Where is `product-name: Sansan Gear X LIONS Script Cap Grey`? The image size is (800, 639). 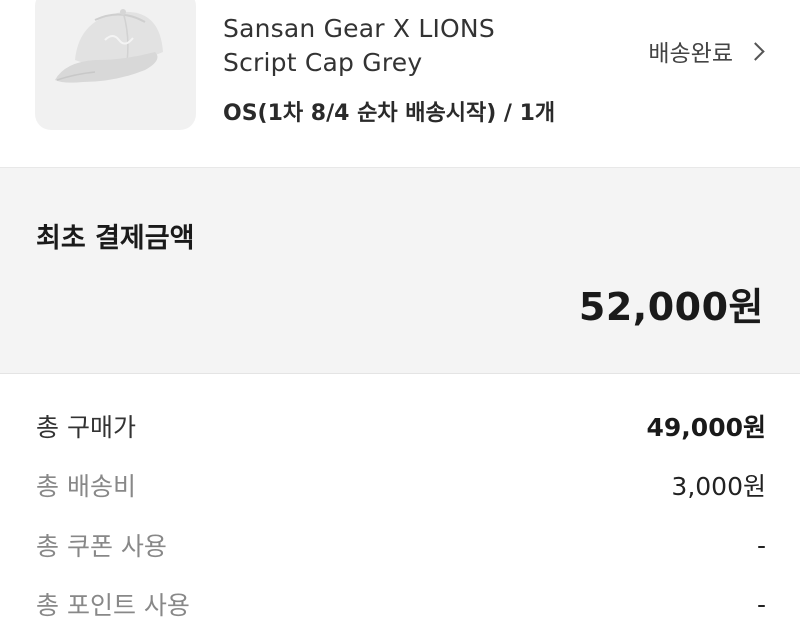 product-name: Sansan Gear X LIONS Script Cap Grey is located at coordinates (359, 46).